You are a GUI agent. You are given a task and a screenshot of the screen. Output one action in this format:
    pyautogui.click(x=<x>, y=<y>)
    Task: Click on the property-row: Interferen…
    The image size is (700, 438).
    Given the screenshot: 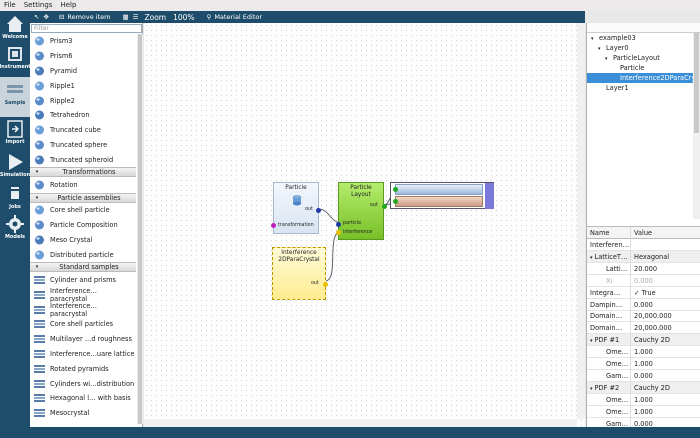 What is the action you would take?
    pyautogui.click(x=643, y=245)
    